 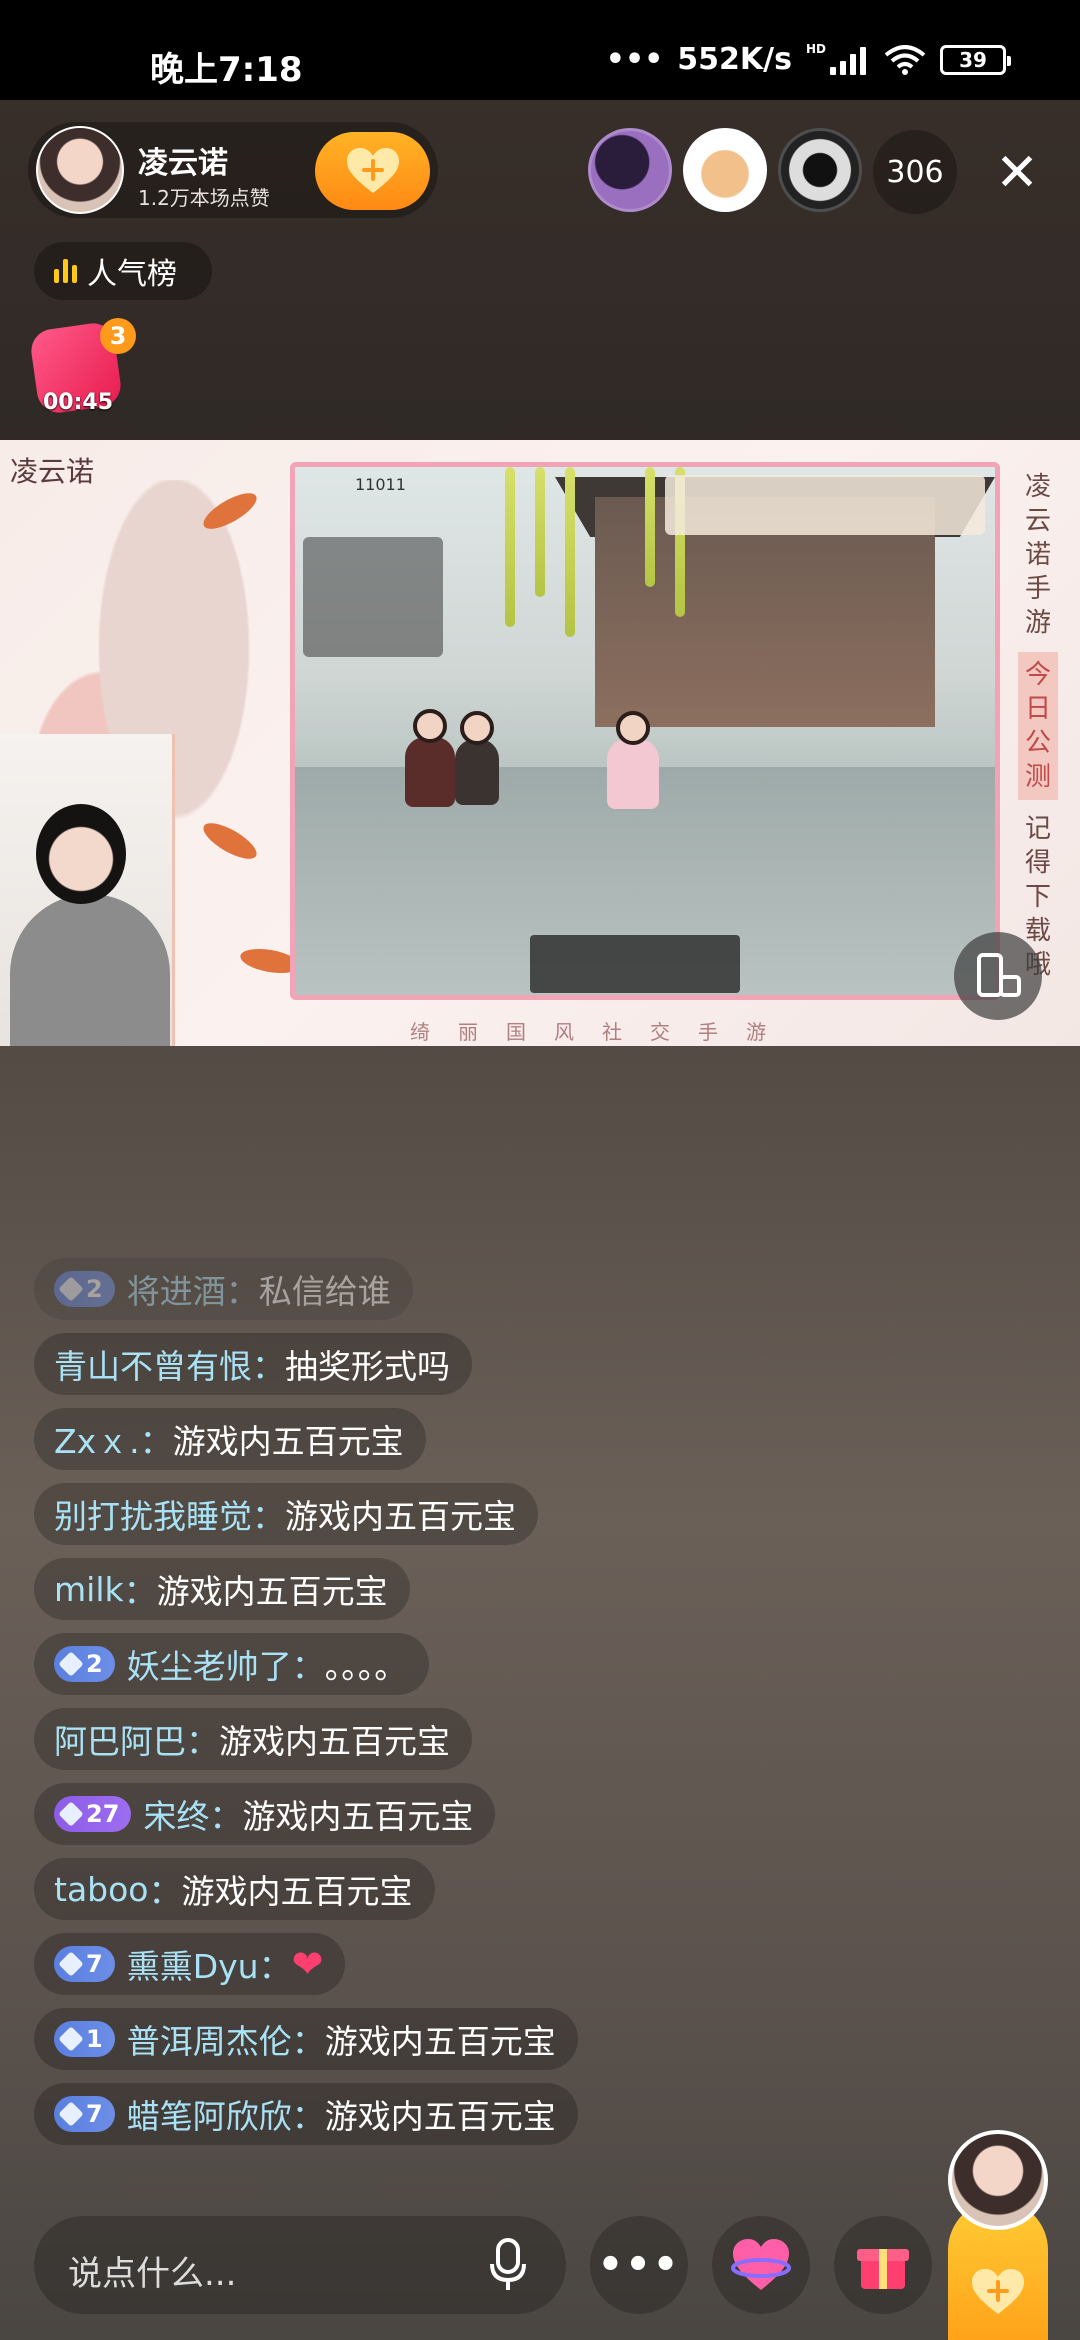 What do you see at coordinates (209, 2039) in the screenshot?
I see `comment-username: 普洱周杰伦` at bounding box center [209, 2039].